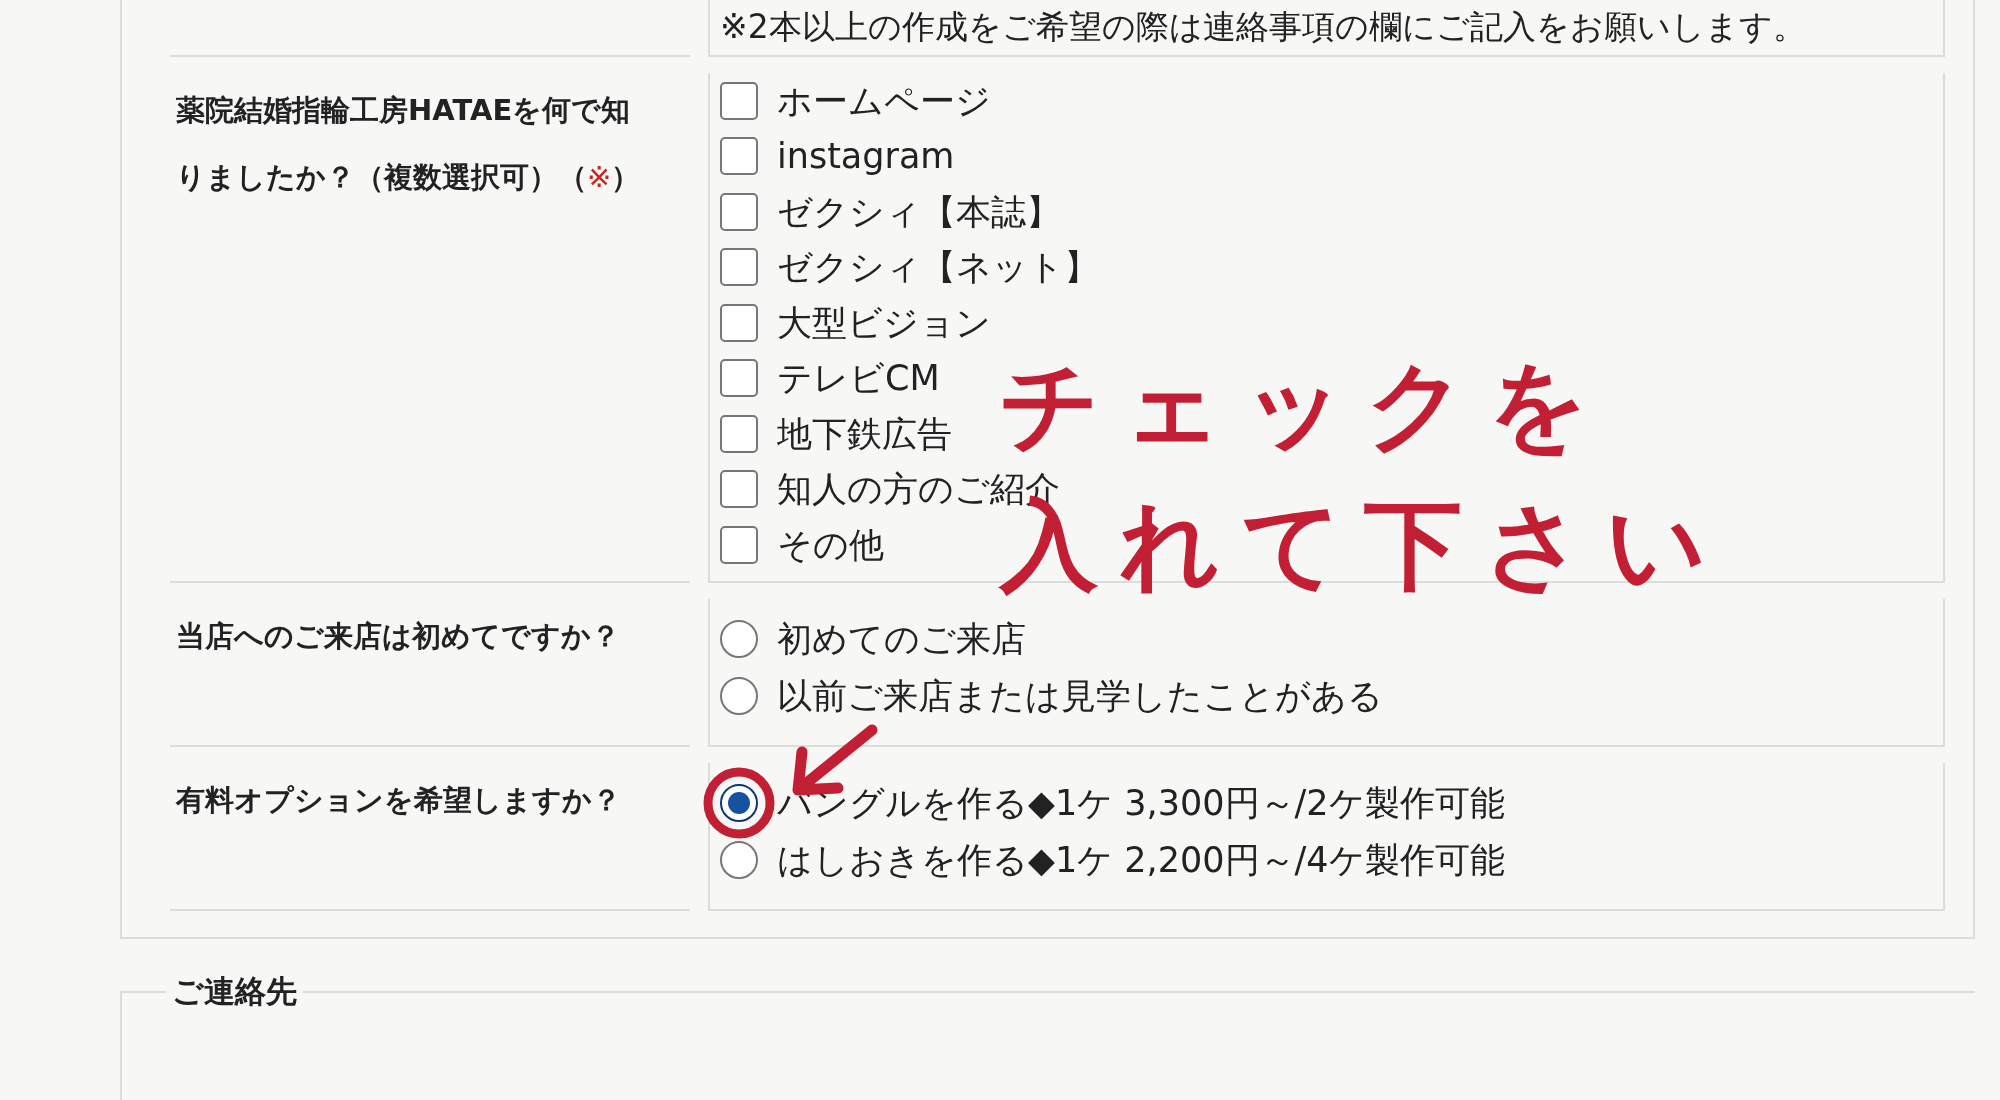  Describe the element at coordinates (398, 636) in the screenshot. I see `question-label: 当店へのご来店は初めてですか？` at that location.